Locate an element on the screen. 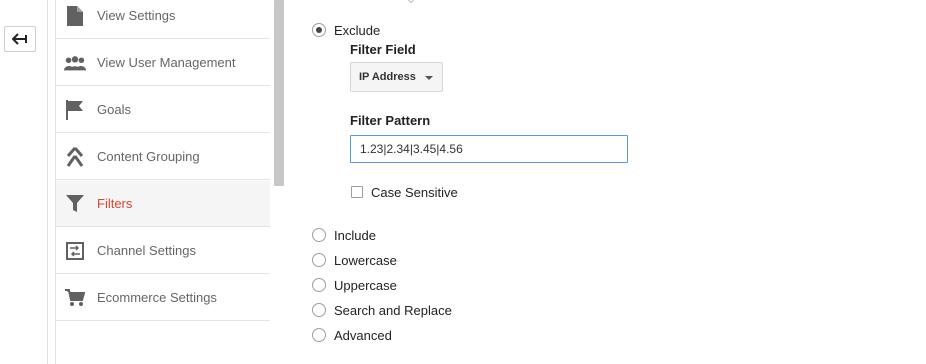 Image resolution: width=926 pixels, height=364 pixels. sidebar-item-ecommerce-settings: Ecommerce Settings is located at coordinates (163, 298).